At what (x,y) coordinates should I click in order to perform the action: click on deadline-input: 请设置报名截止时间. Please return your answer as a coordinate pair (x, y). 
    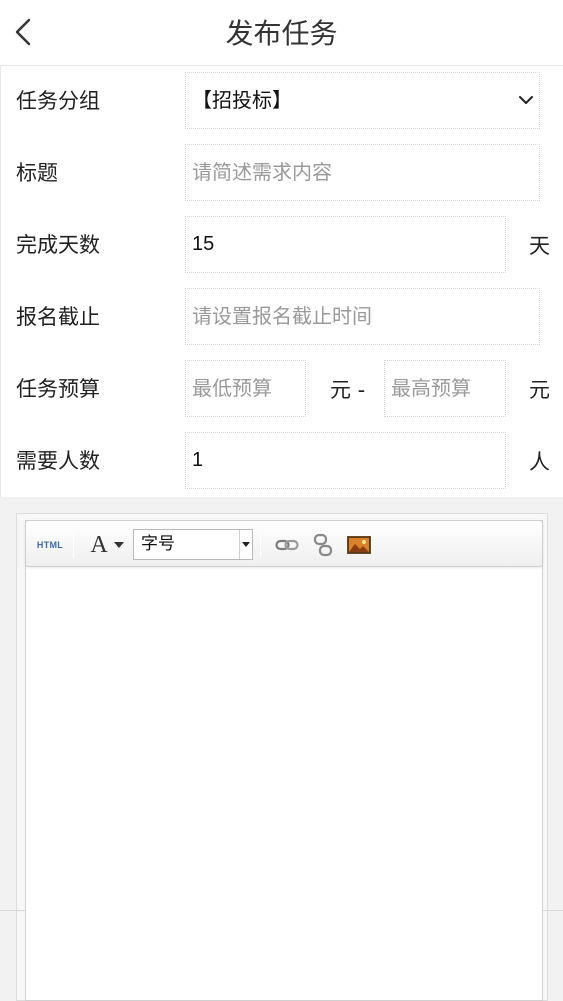
    Looking at the image, I should click on (362, 316).